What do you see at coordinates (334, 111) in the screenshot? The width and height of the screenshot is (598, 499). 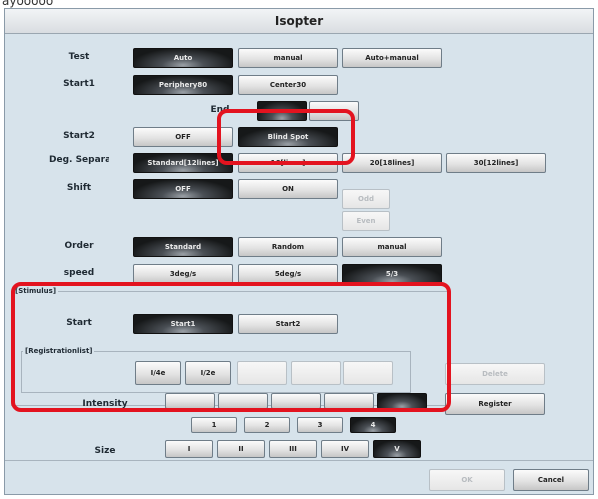 I see `end-option-2-button` at bounding box center [334, 111].